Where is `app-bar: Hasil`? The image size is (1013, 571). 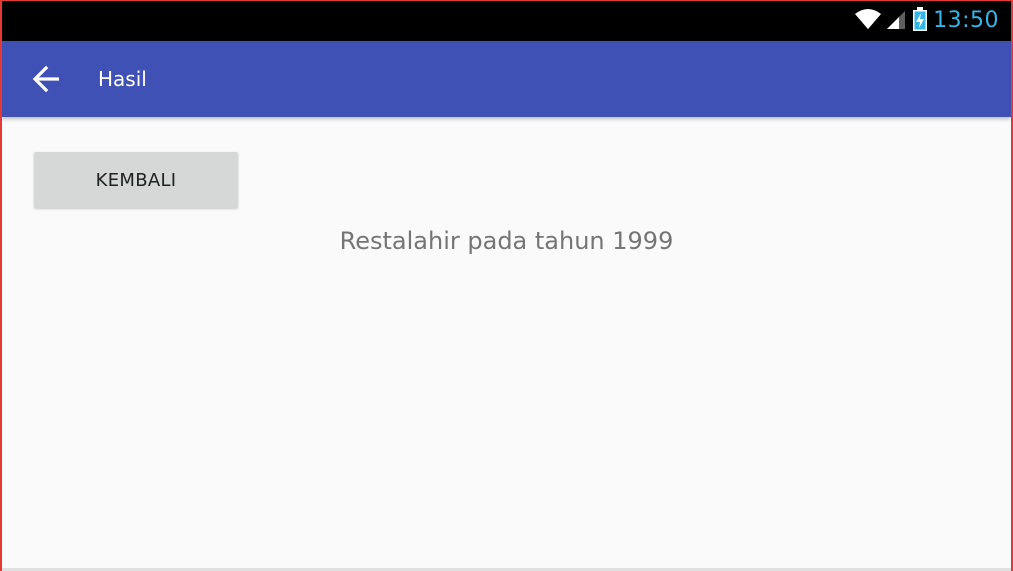 app-bar: Hasil is located at coordinates (506, 79).